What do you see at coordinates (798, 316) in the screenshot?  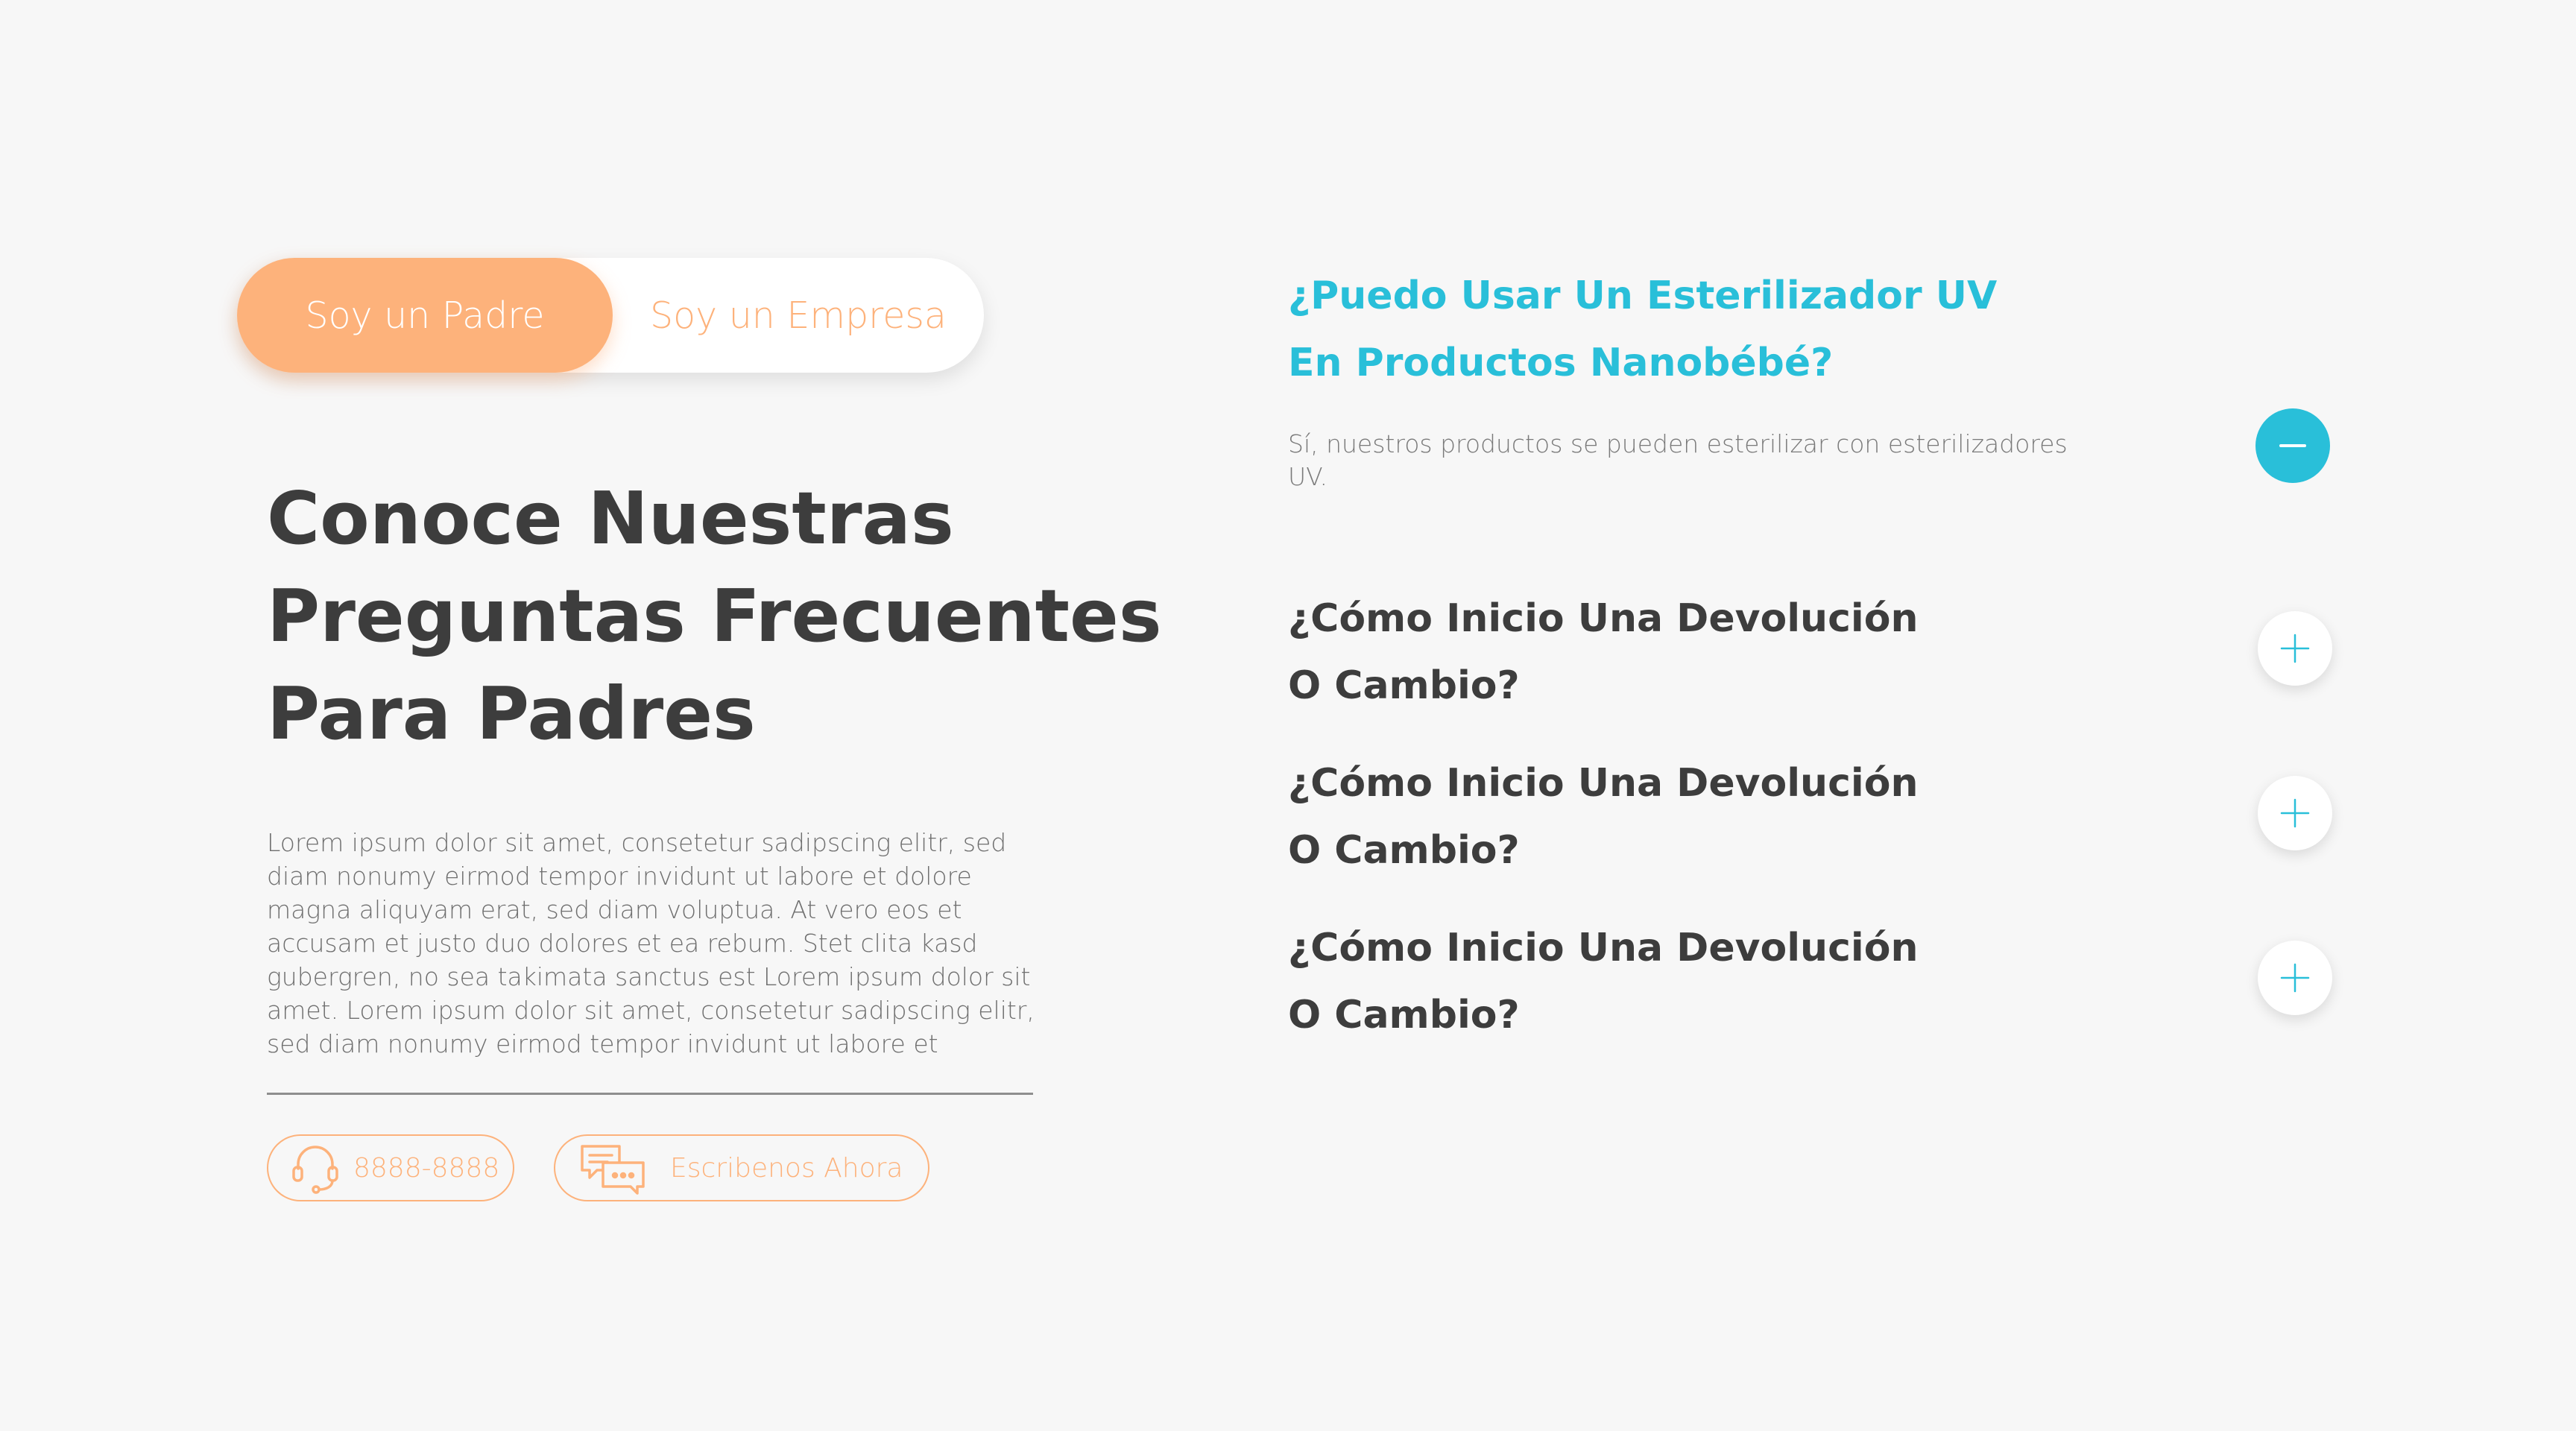 I see `toggle-soy-empresa: Soy un Empresa` at bounding box center [798, 316].